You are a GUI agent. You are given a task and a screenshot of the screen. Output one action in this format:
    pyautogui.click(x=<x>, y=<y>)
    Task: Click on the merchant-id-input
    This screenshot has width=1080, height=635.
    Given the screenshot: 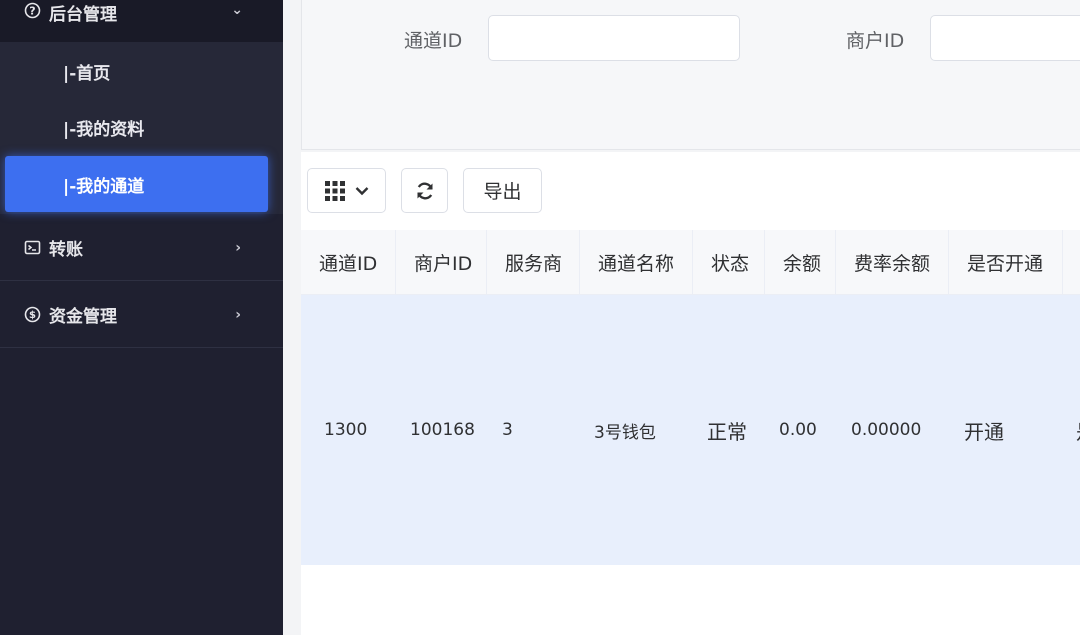 What is the action you would take?
    pyautogui.click(x=1005, y=38)
    